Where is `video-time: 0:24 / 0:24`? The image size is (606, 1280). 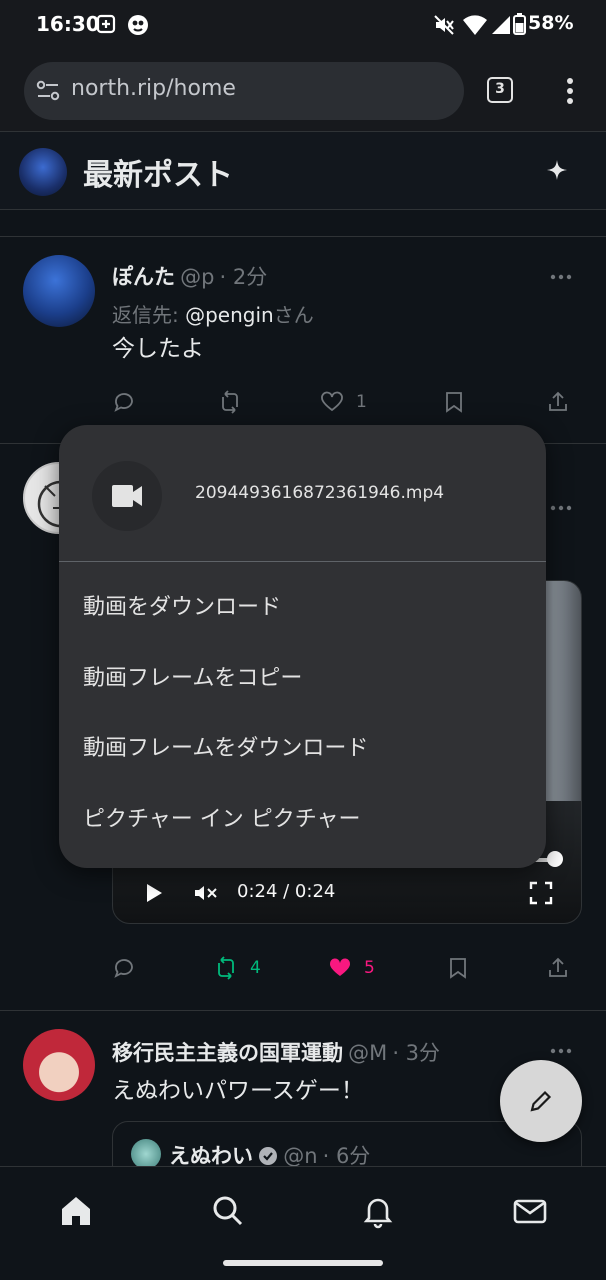 video-time: 0:24 / 0:24 is located at coordinates (286, 891).